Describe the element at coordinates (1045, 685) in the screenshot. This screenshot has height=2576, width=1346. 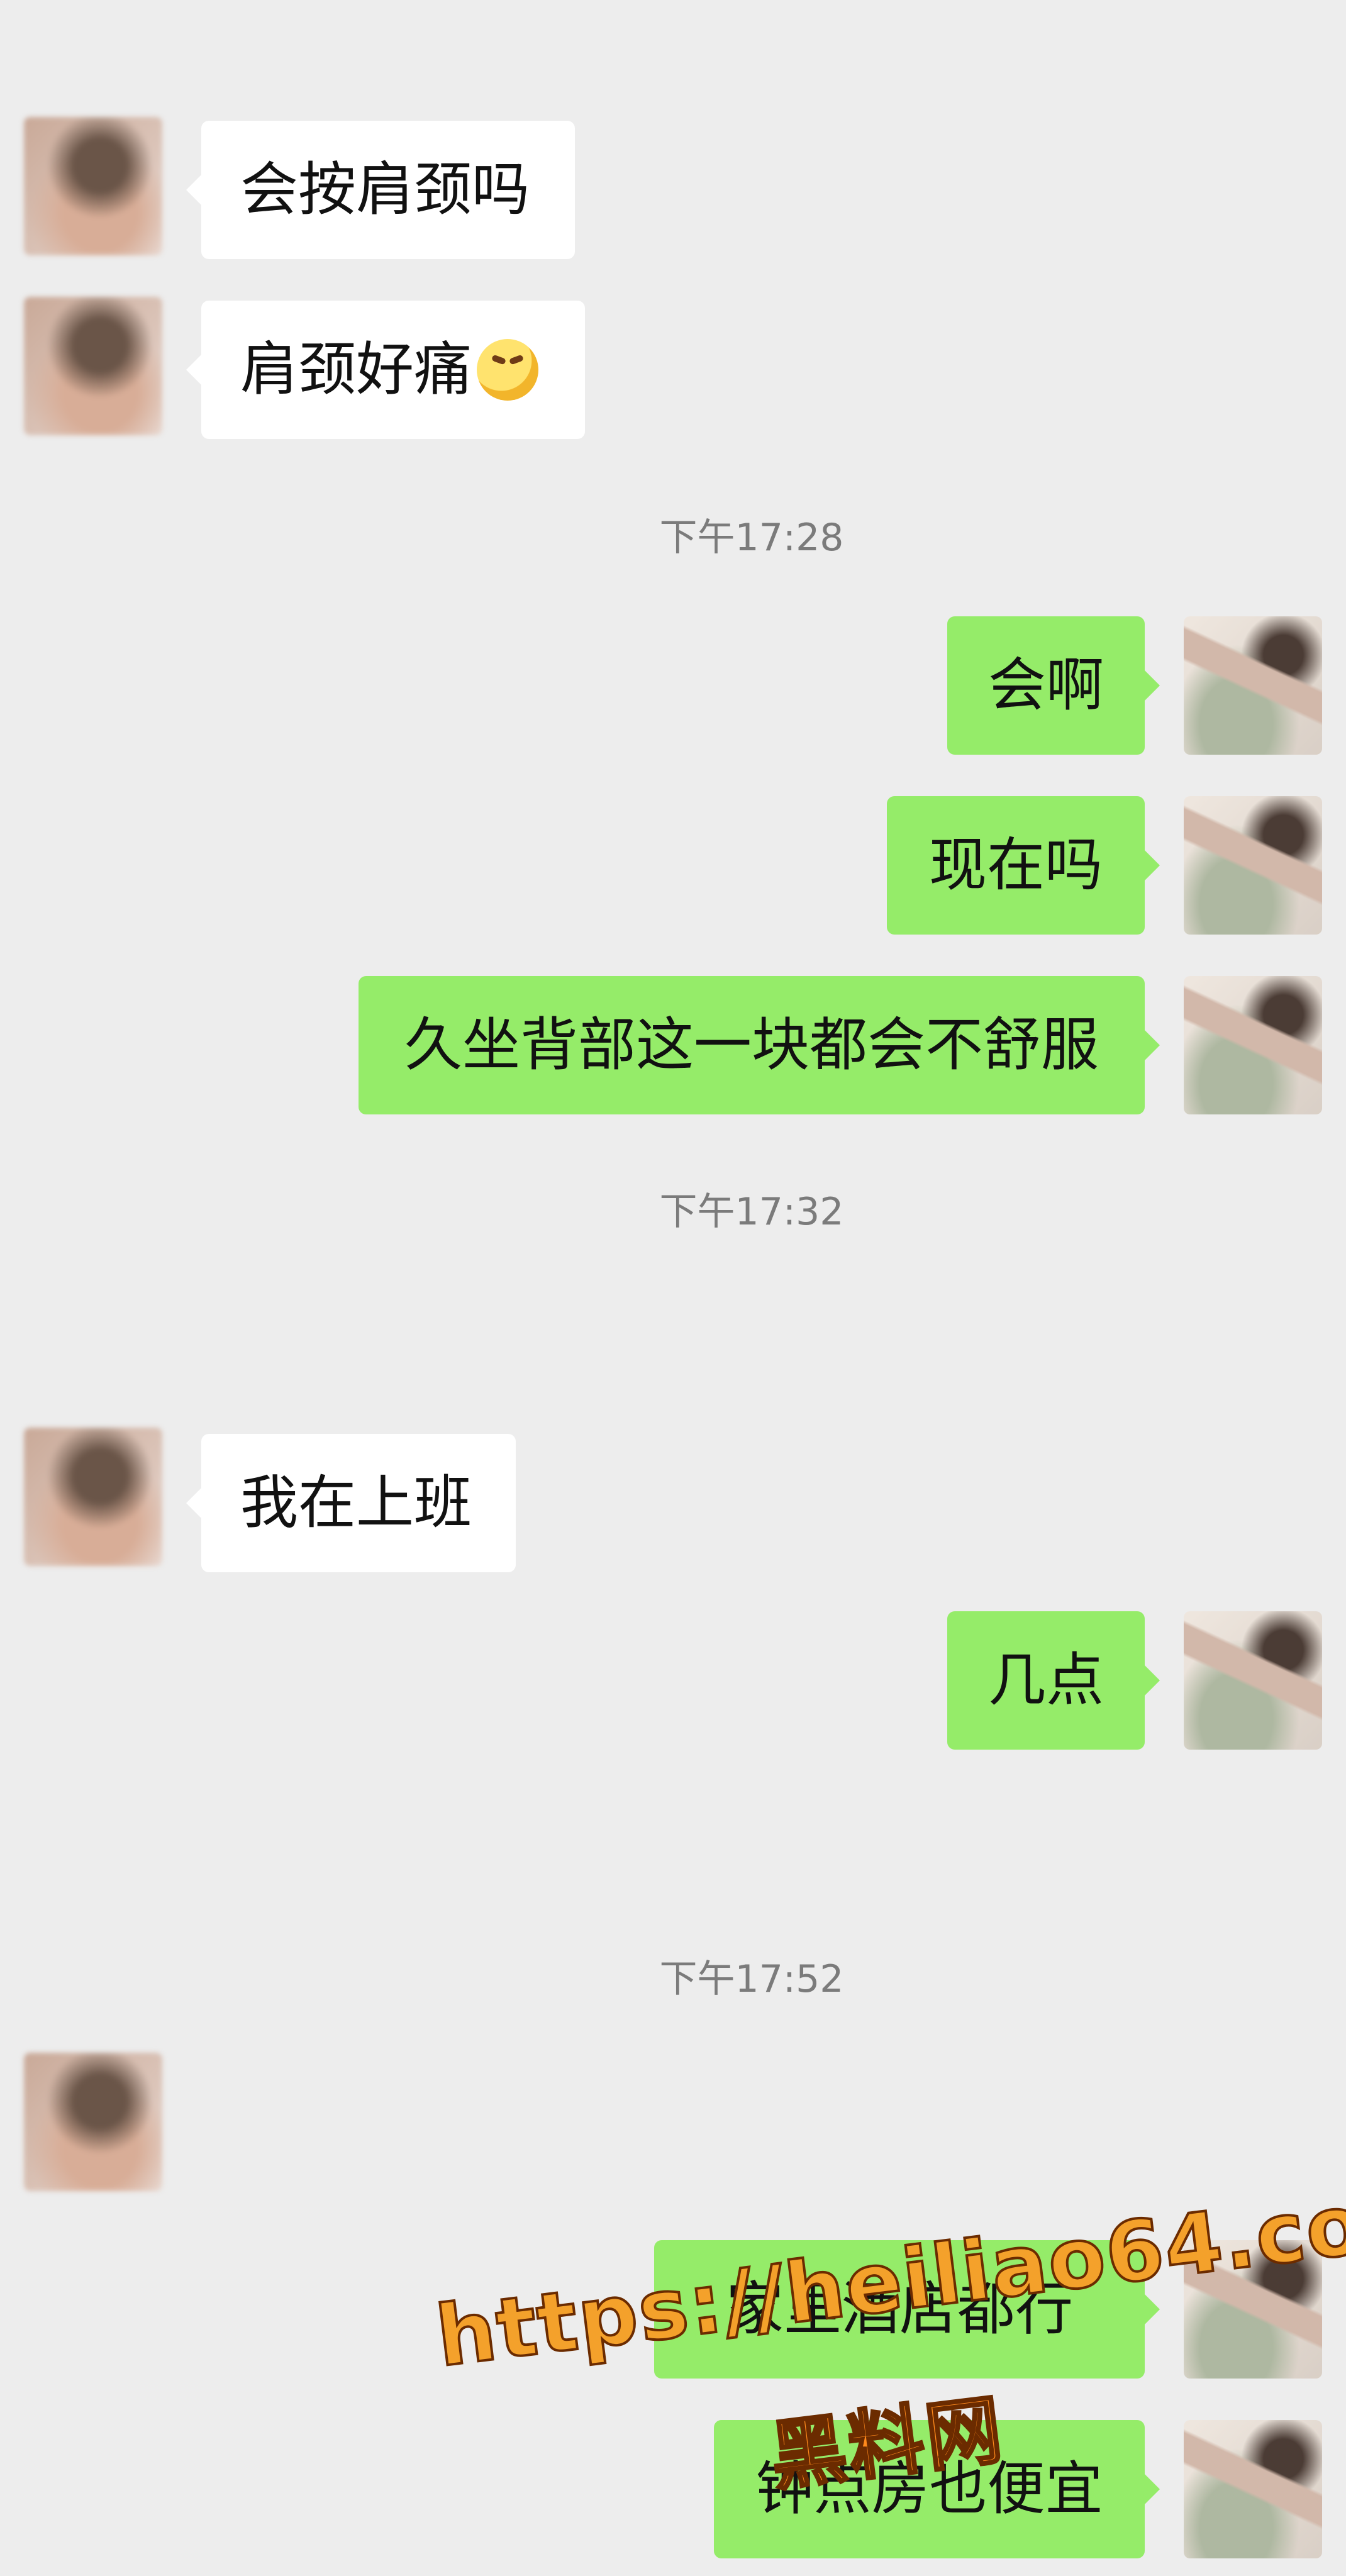
I see `message-text: 会啊` at that location.